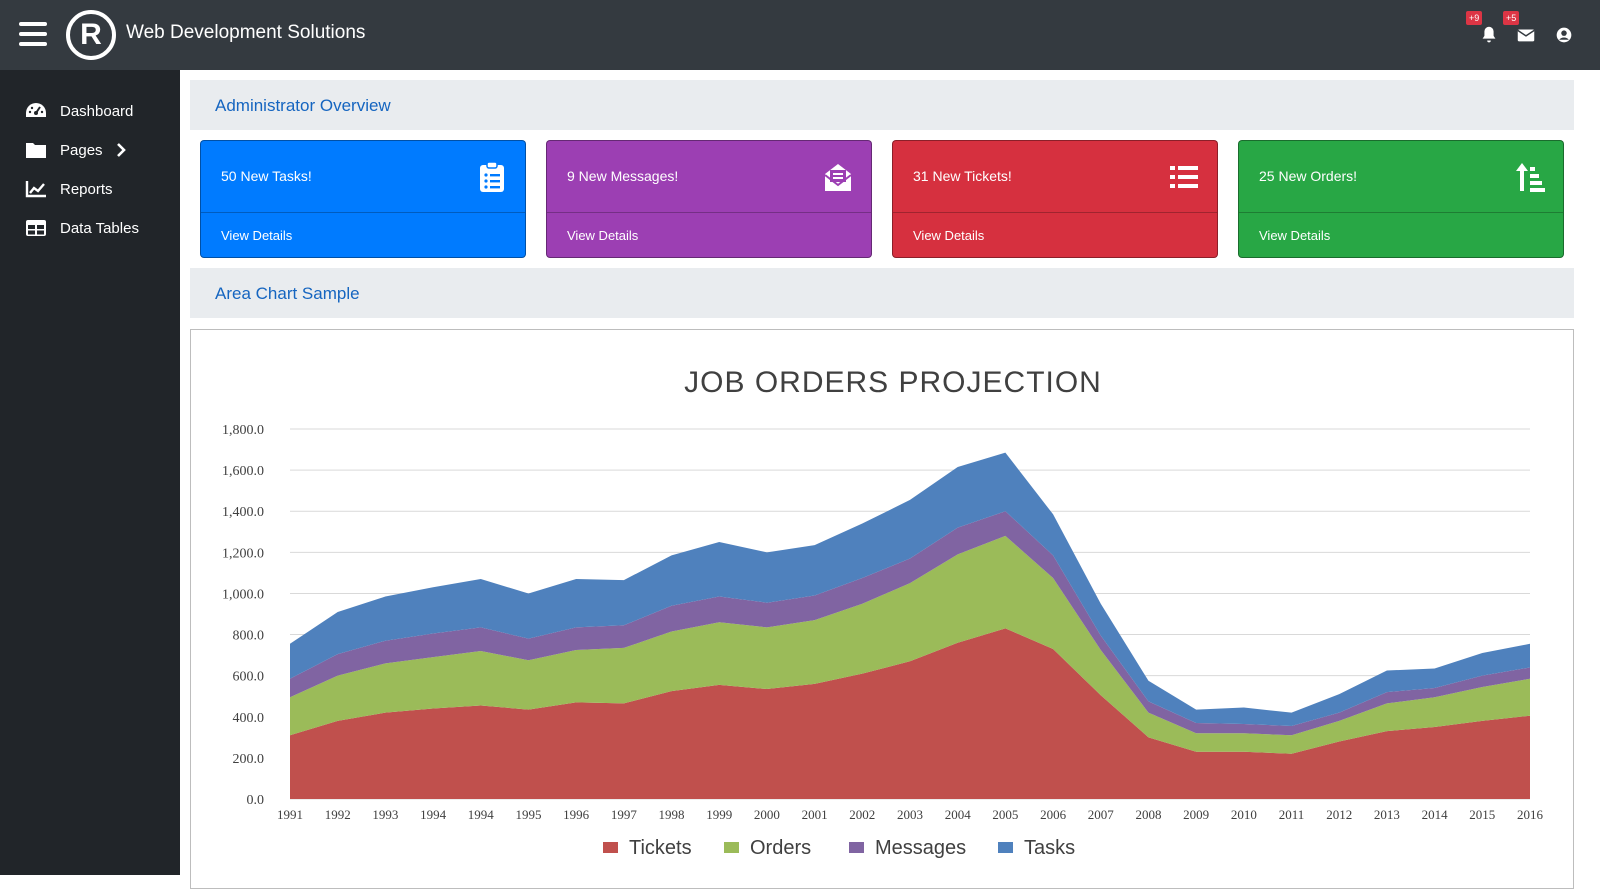 The image size is (1600, 889). What do you see at coordinates (1244, 814) in the screenshot?
I see `x-tick-label: 2010` at bounding box center [1244, 814].